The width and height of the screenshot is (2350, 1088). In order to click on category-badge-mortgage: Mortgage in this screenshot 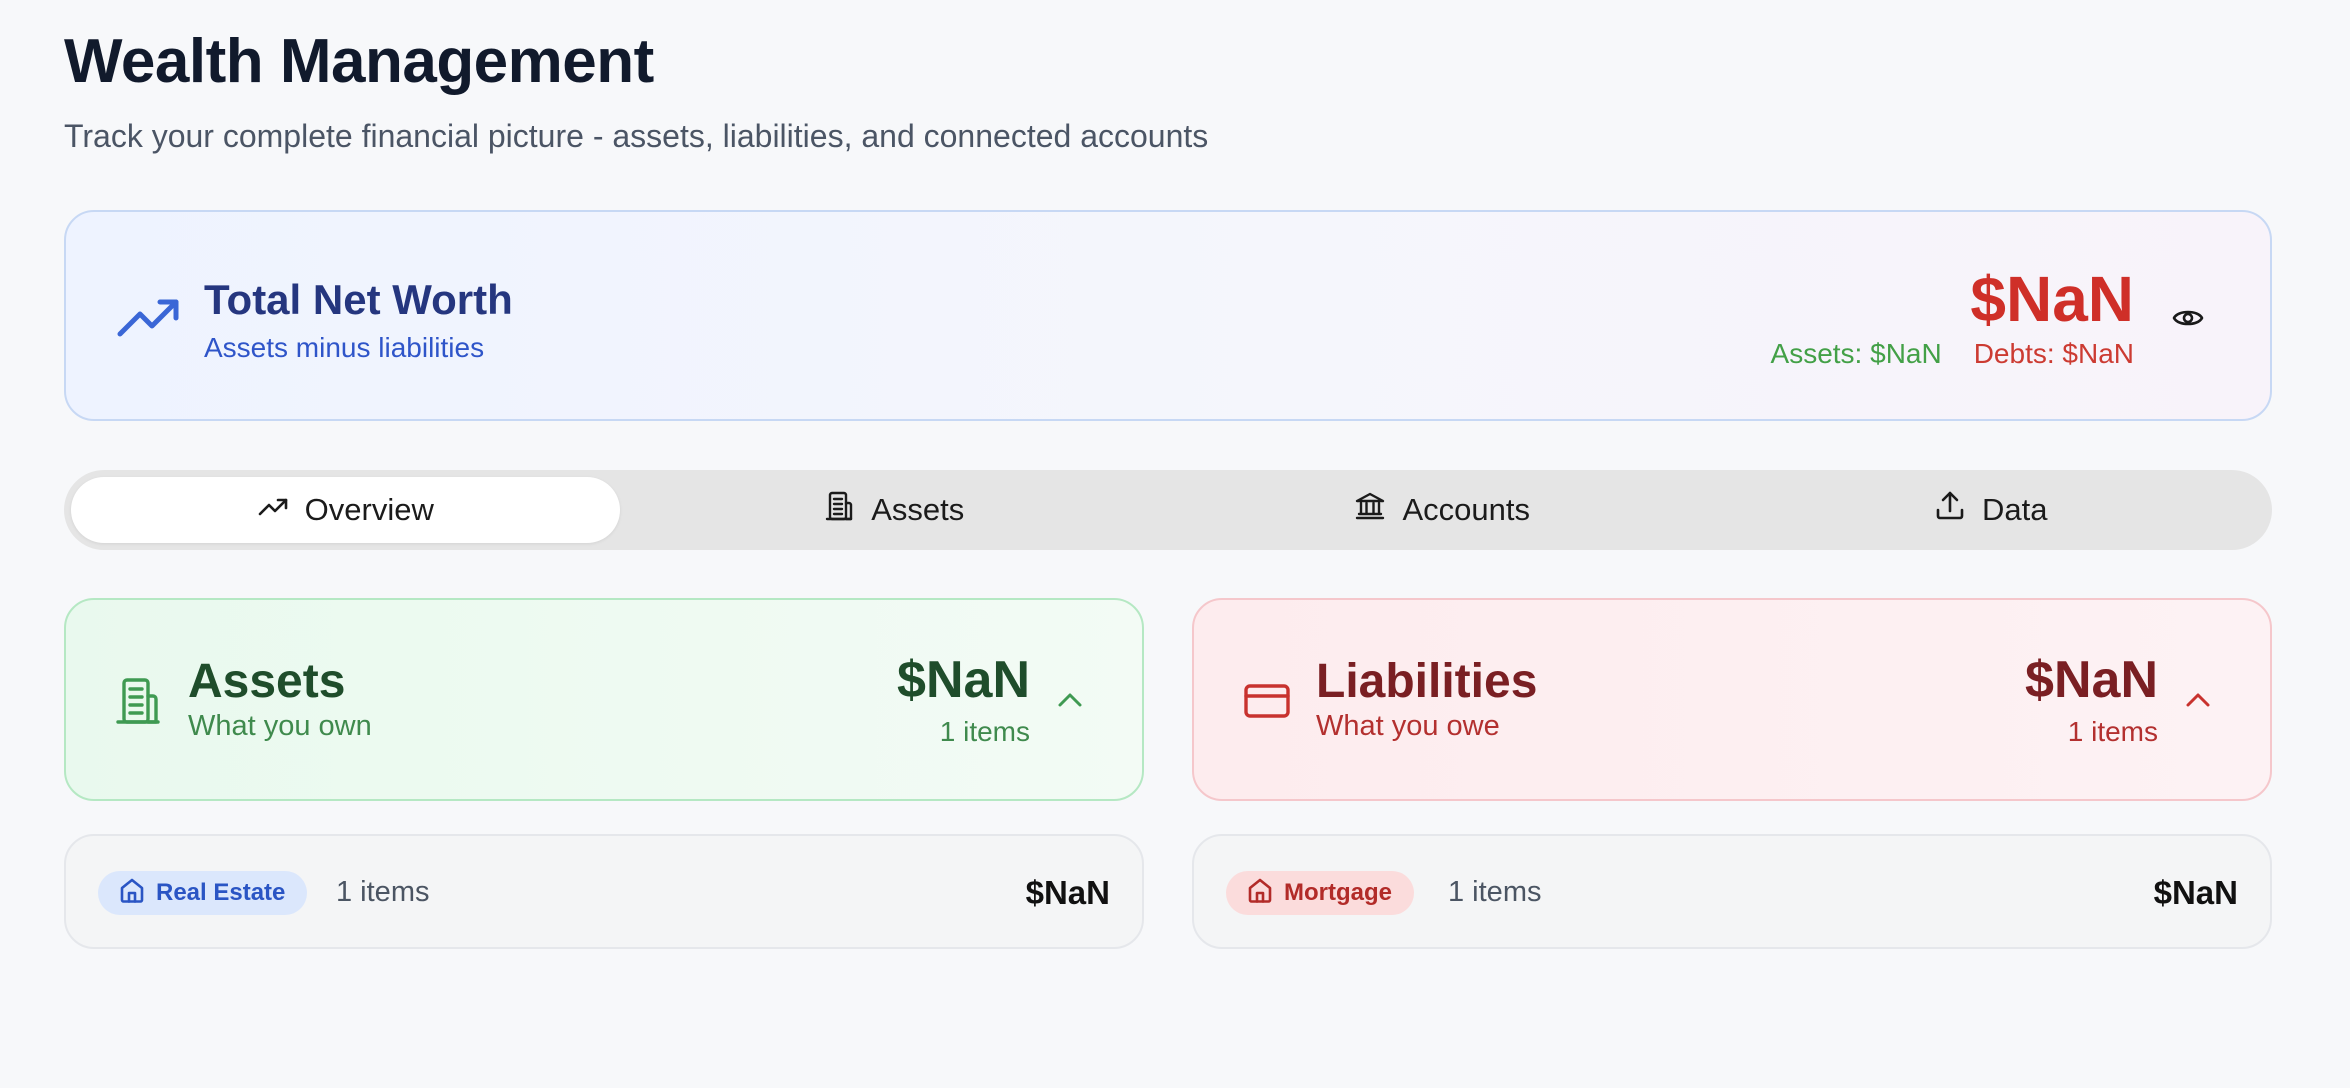, I will do `click(1320, 893)`.